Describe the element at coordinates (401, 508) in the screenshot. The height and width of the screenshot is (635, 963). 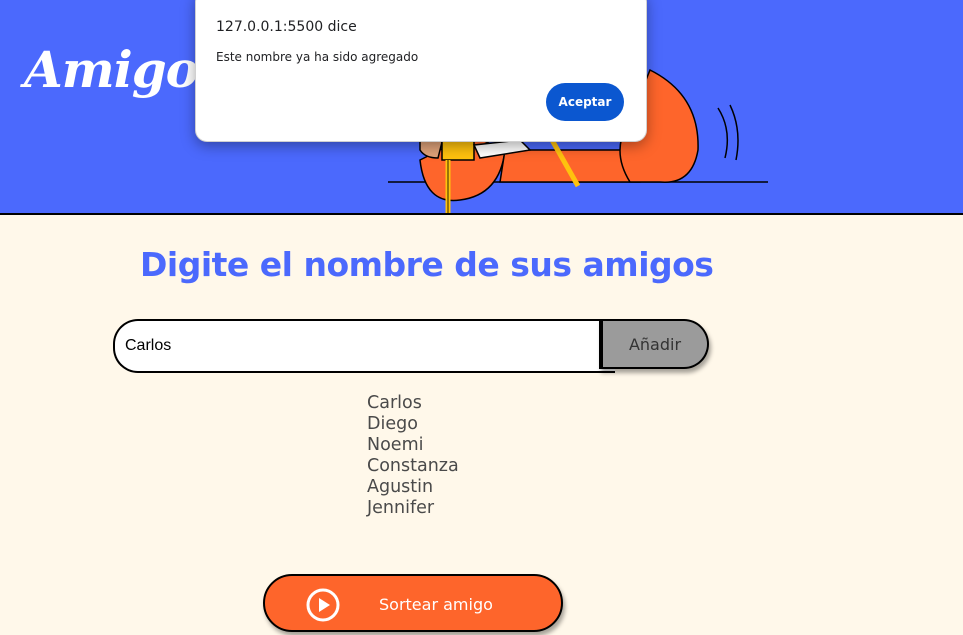
I see `friend-list-item: Jennifer` at that location.